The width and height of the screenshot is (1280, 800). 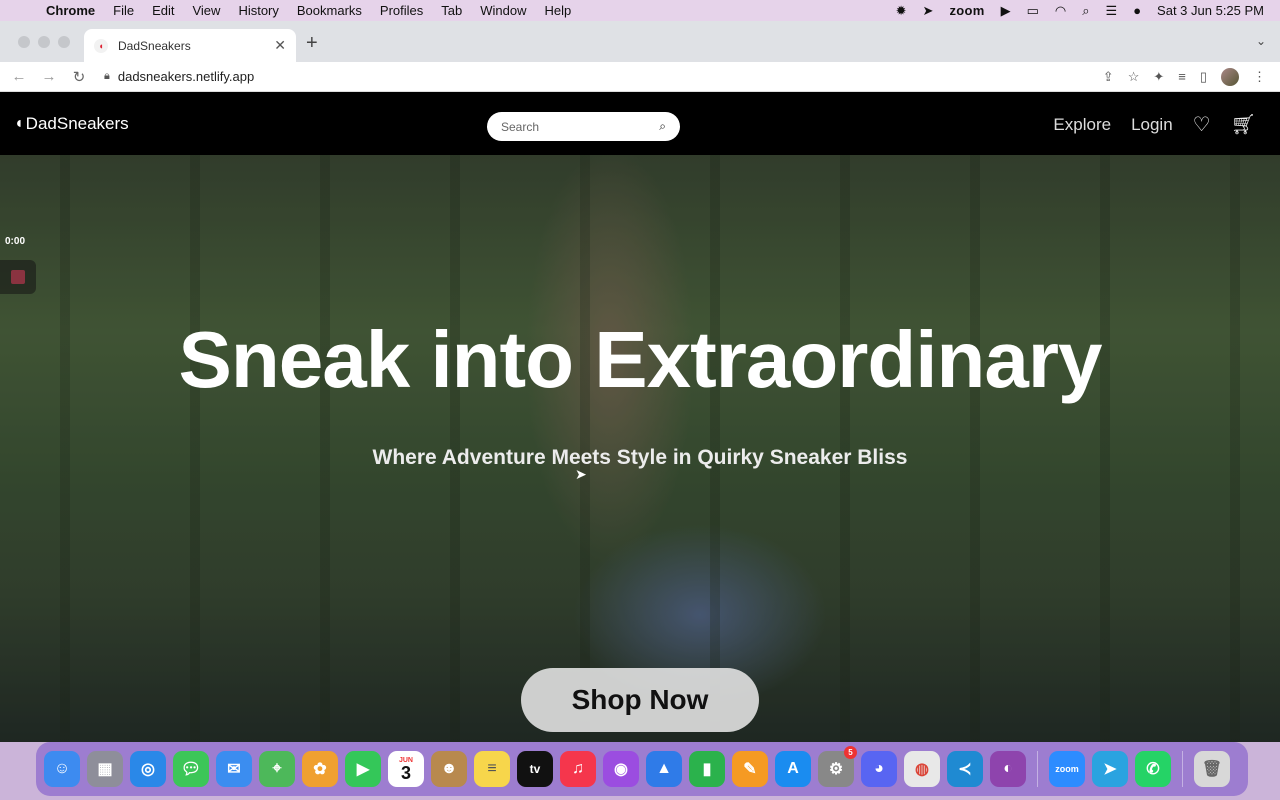 I want to click on safari-icon: ◎, so click(x=148, y=769).